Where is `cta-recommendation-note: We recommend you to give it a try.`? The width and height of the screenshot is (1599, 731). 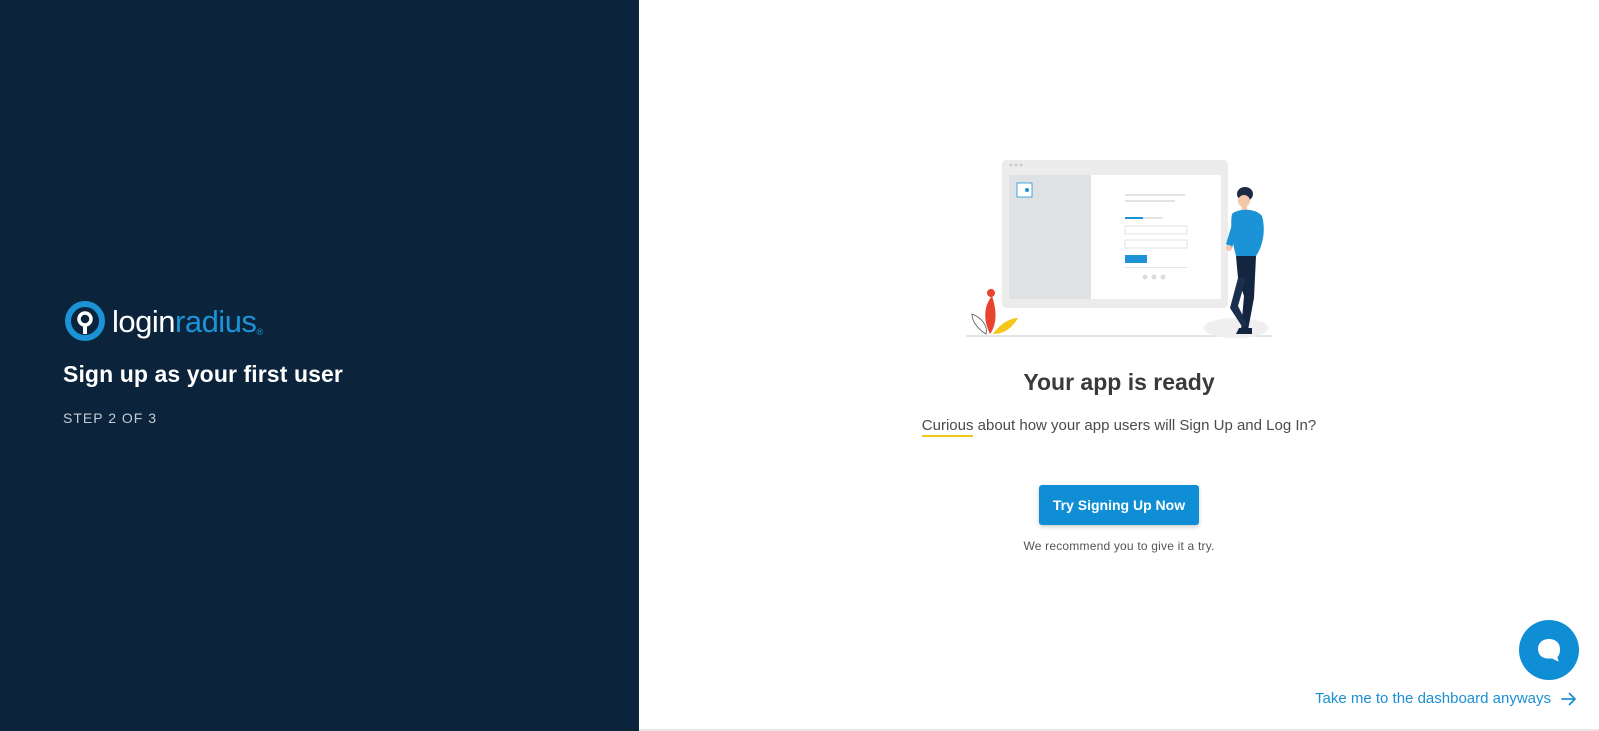
cta-recommendation-note: We recommend you to give it a try. is located at coordinates (1119, 546).